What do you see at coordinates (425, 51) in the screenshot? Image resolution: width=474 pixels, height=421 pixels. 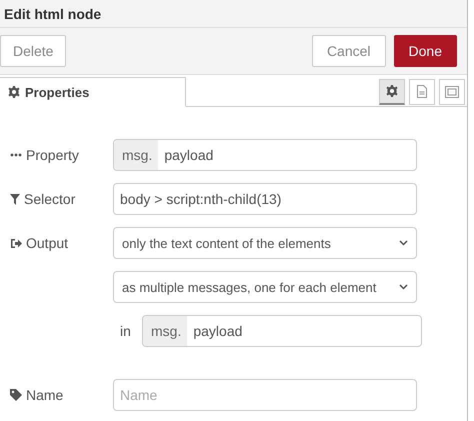 I see `done-button: Done` at bounding box center [425, 51].